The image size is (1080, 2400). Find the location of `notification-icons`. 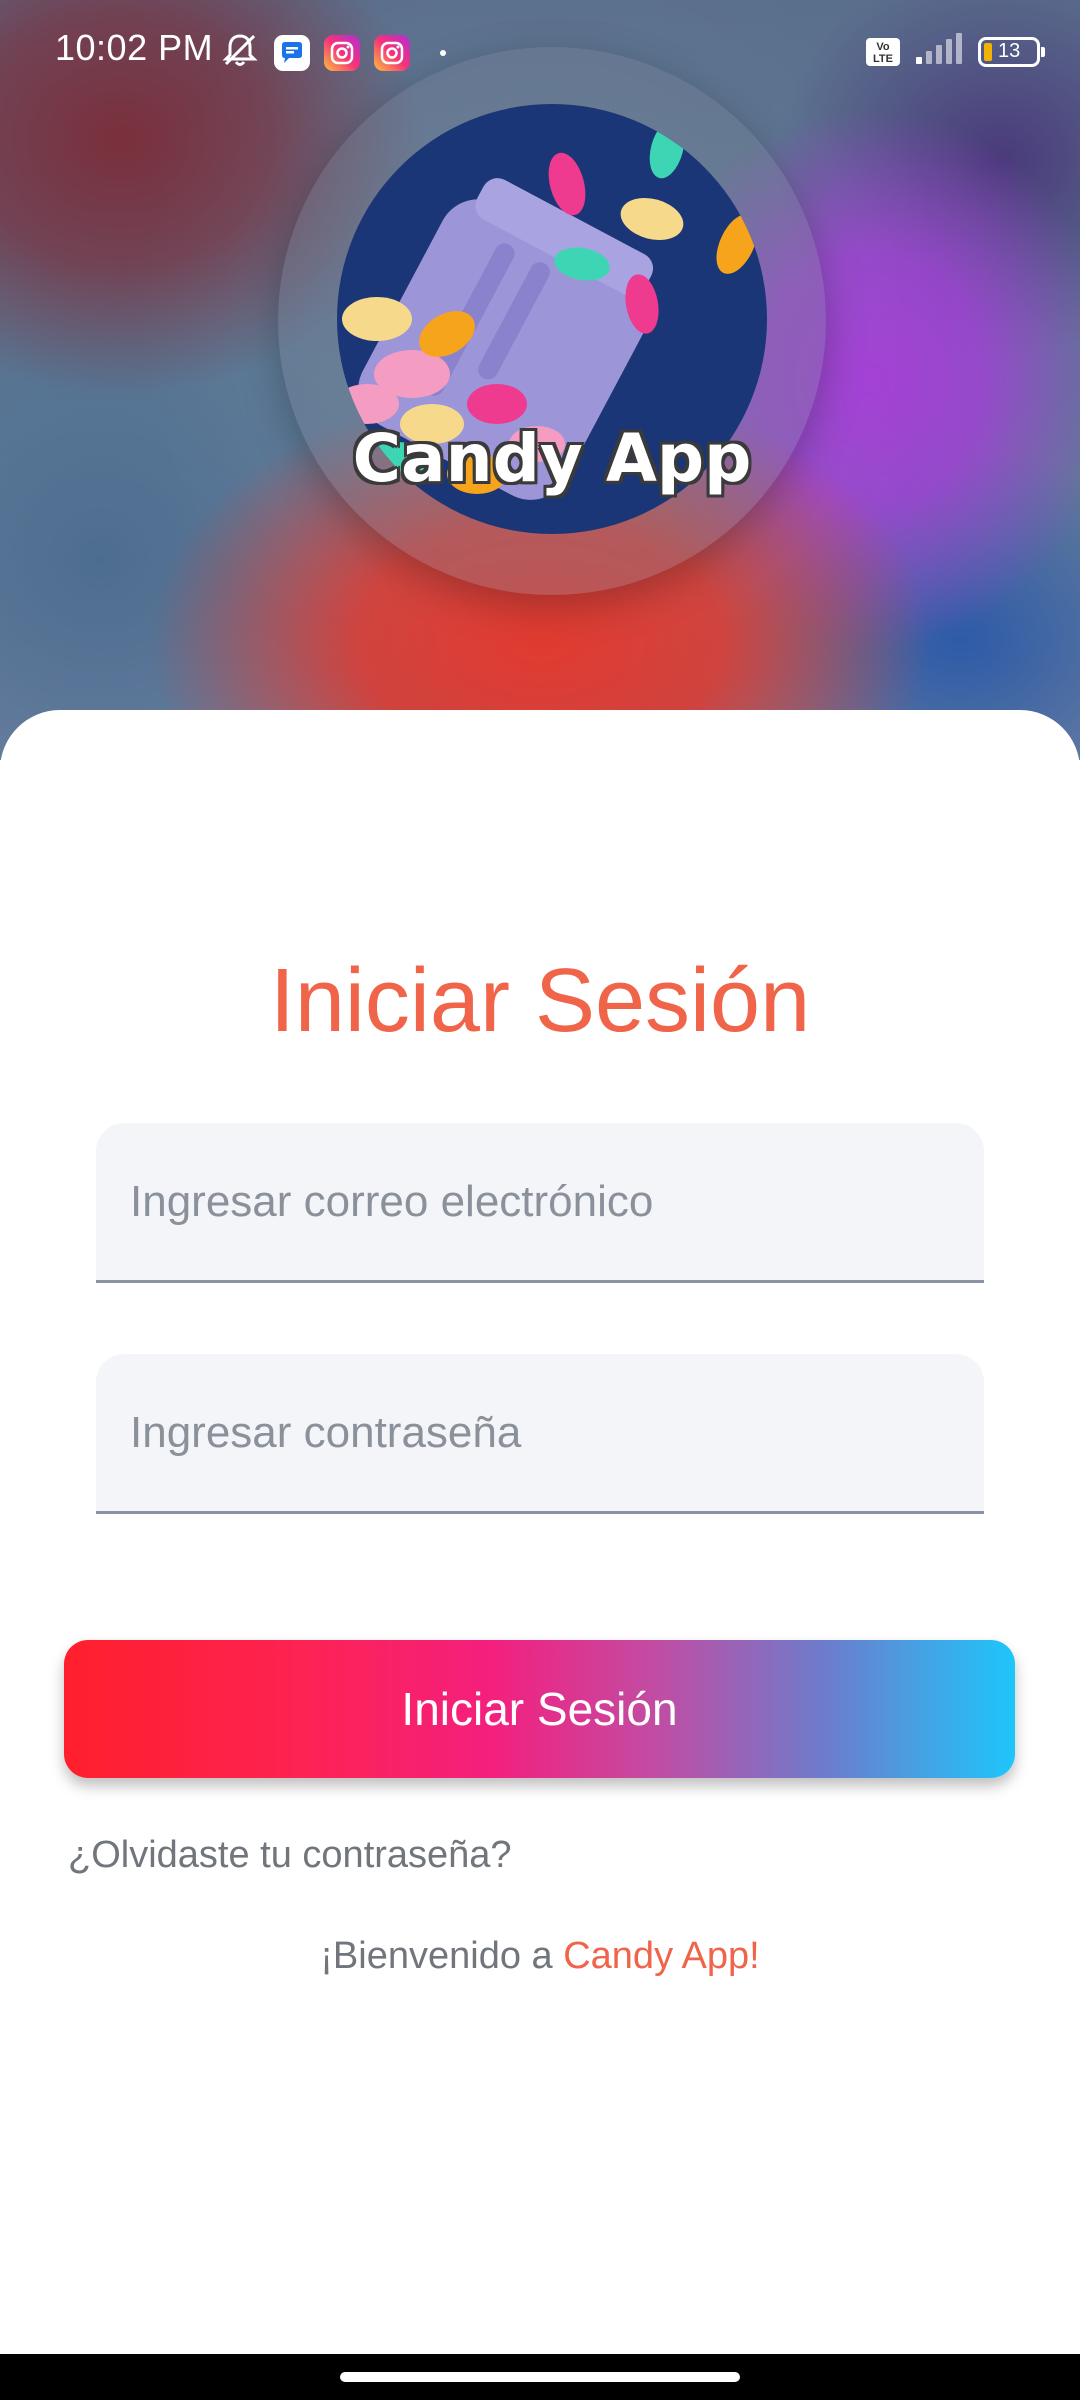

notification-icons is located at coordinates (333, 52).